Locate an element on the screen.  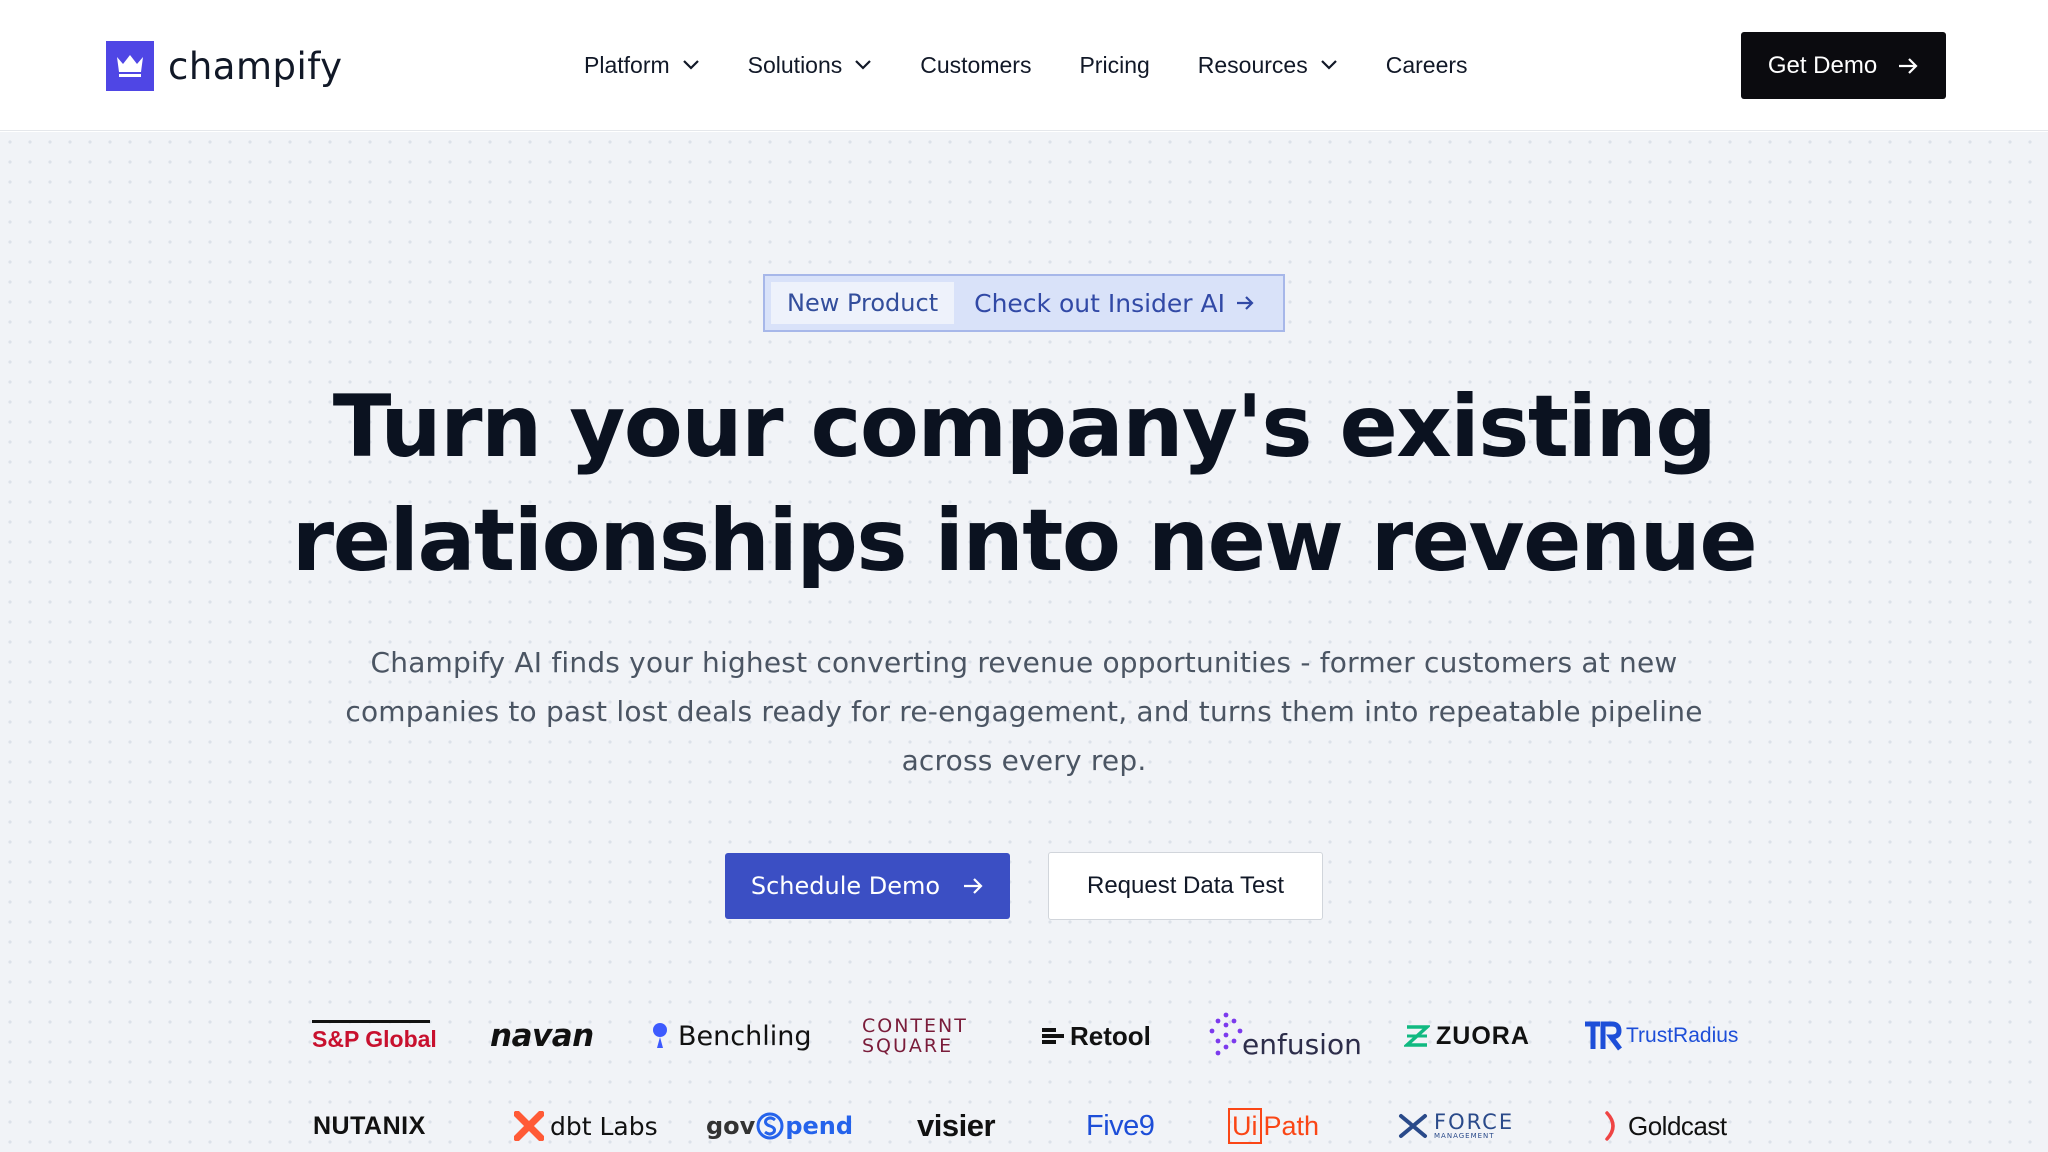
logo-text: S&P Global is located at coordinates (374, 1038).